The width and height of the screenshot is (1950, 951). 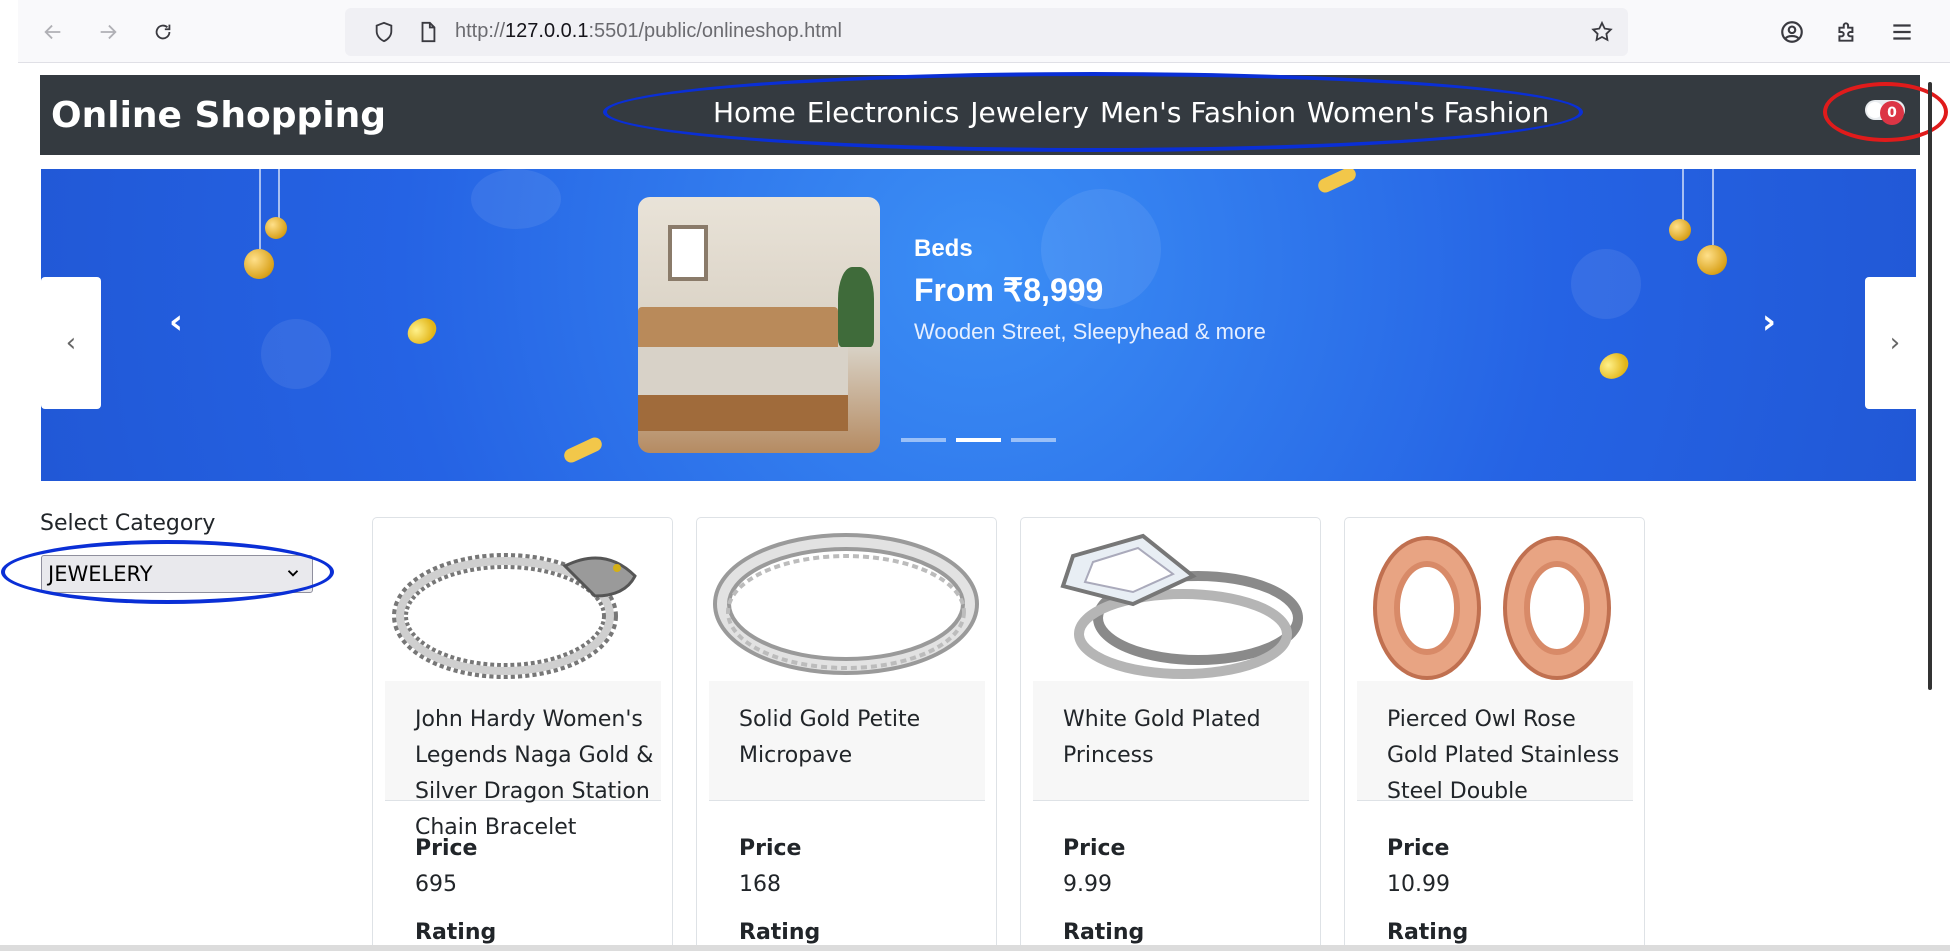 I want to click on nav-home: Home, so click(x=754, y=112).